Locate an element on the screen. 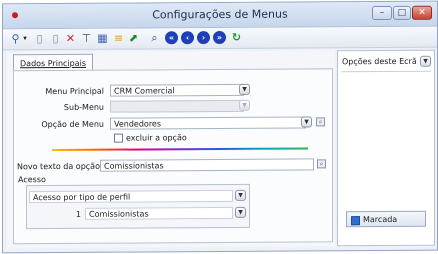 This screenshot has height=254, width=438. grid-icon: ▦ is located at coordinates (102, 38).